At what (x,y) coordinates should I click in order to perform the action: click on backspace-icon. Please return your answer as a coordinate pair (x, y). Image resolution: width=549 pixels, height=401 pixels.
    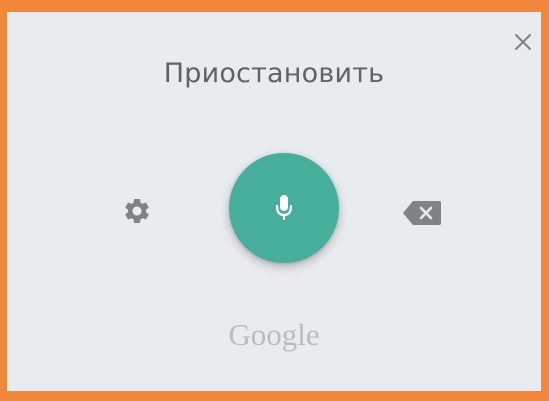
    Looking at the image, I should click on (422, 213).